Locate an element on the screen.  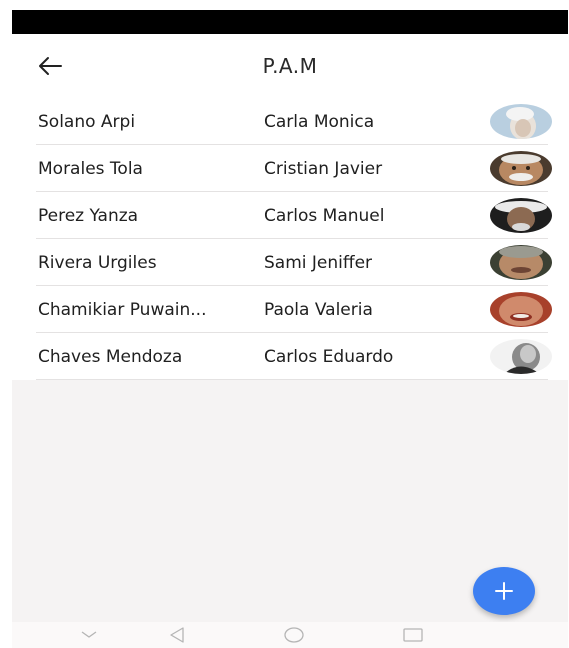
recents-square-icon is located at coordinates (413, 635).